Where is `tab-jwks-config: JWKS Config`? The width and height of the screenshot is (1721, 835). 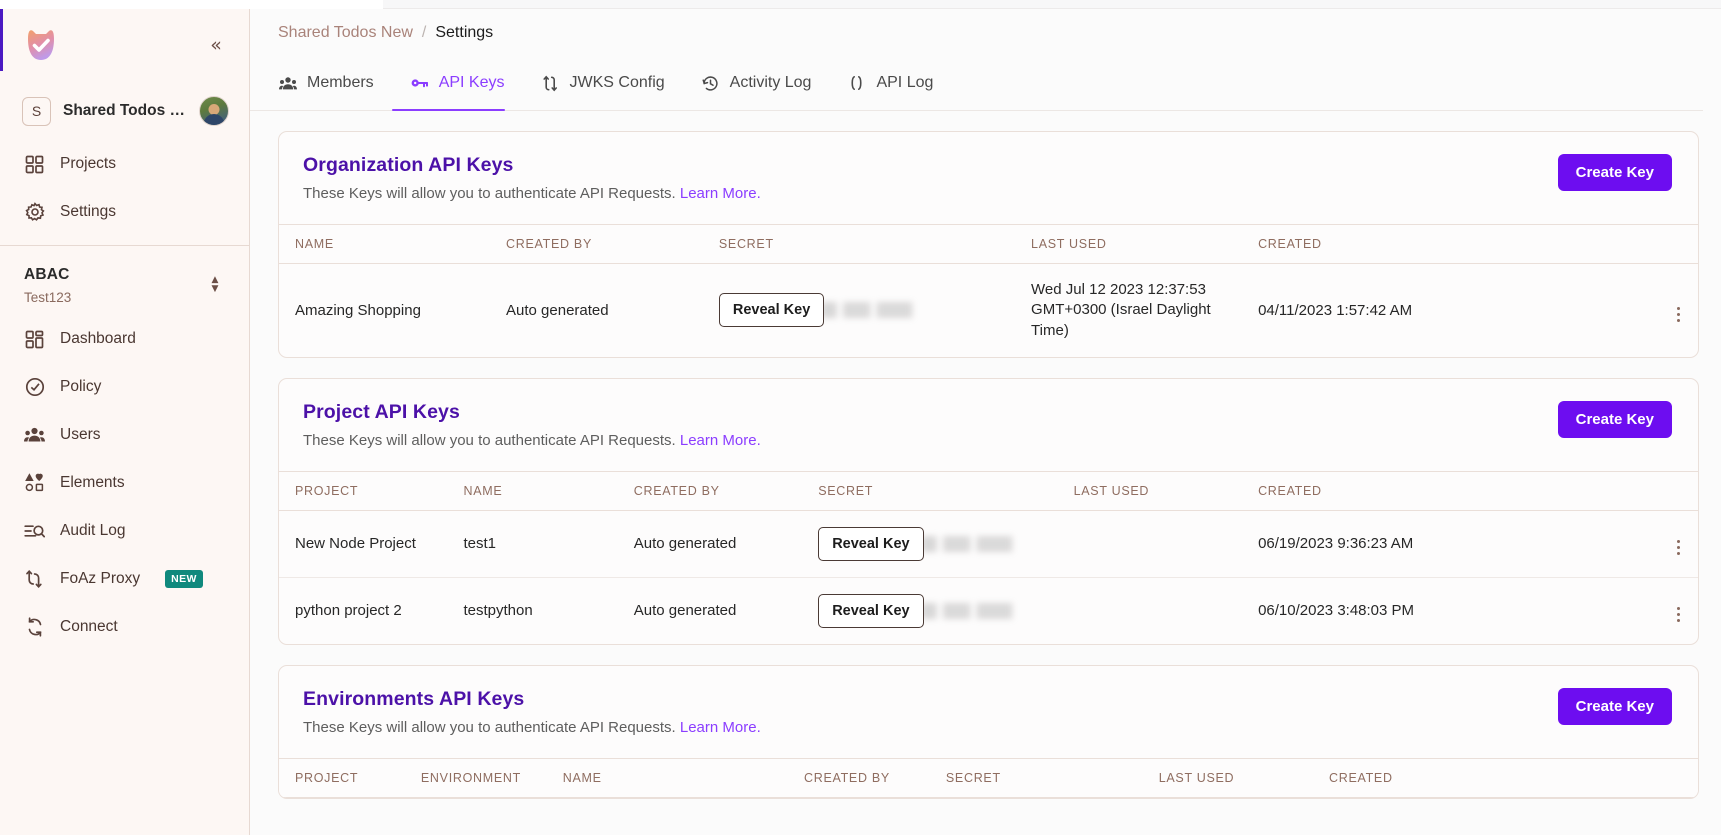 tab-jwks-config: JWKS Config is located at coordinates (603, 83).